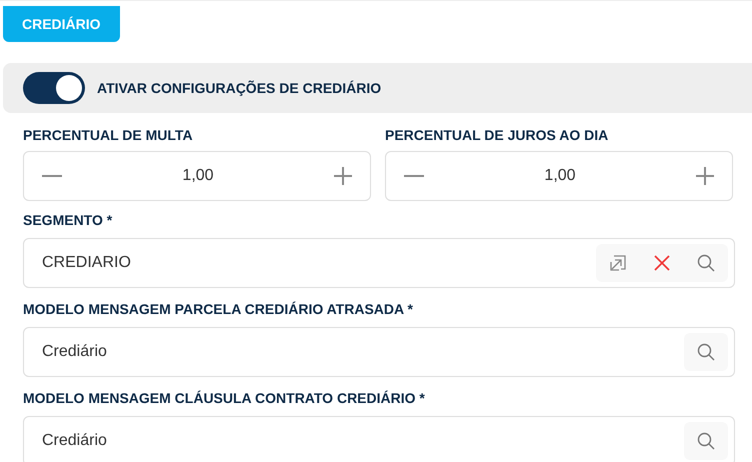 The width and height of the screenshot is (752, 462). Describe the element at coordinates (662, 263) in the screenshot. I see `close-icon` at that location.